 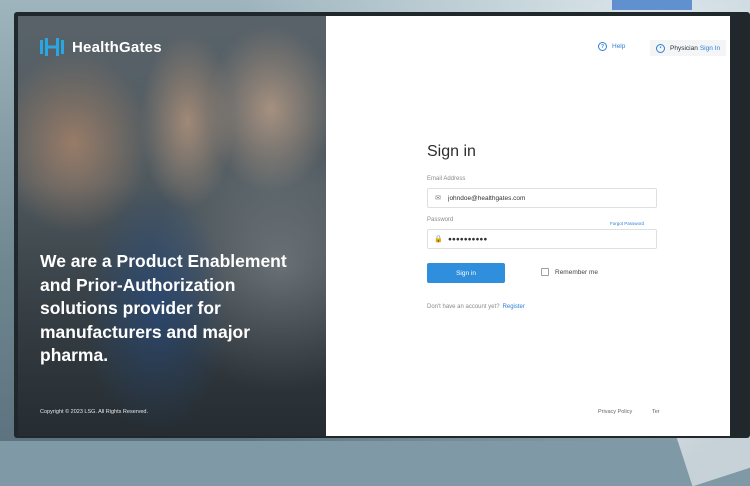 I want to click on remember-label: Remember me, so click(x=576, y=272).